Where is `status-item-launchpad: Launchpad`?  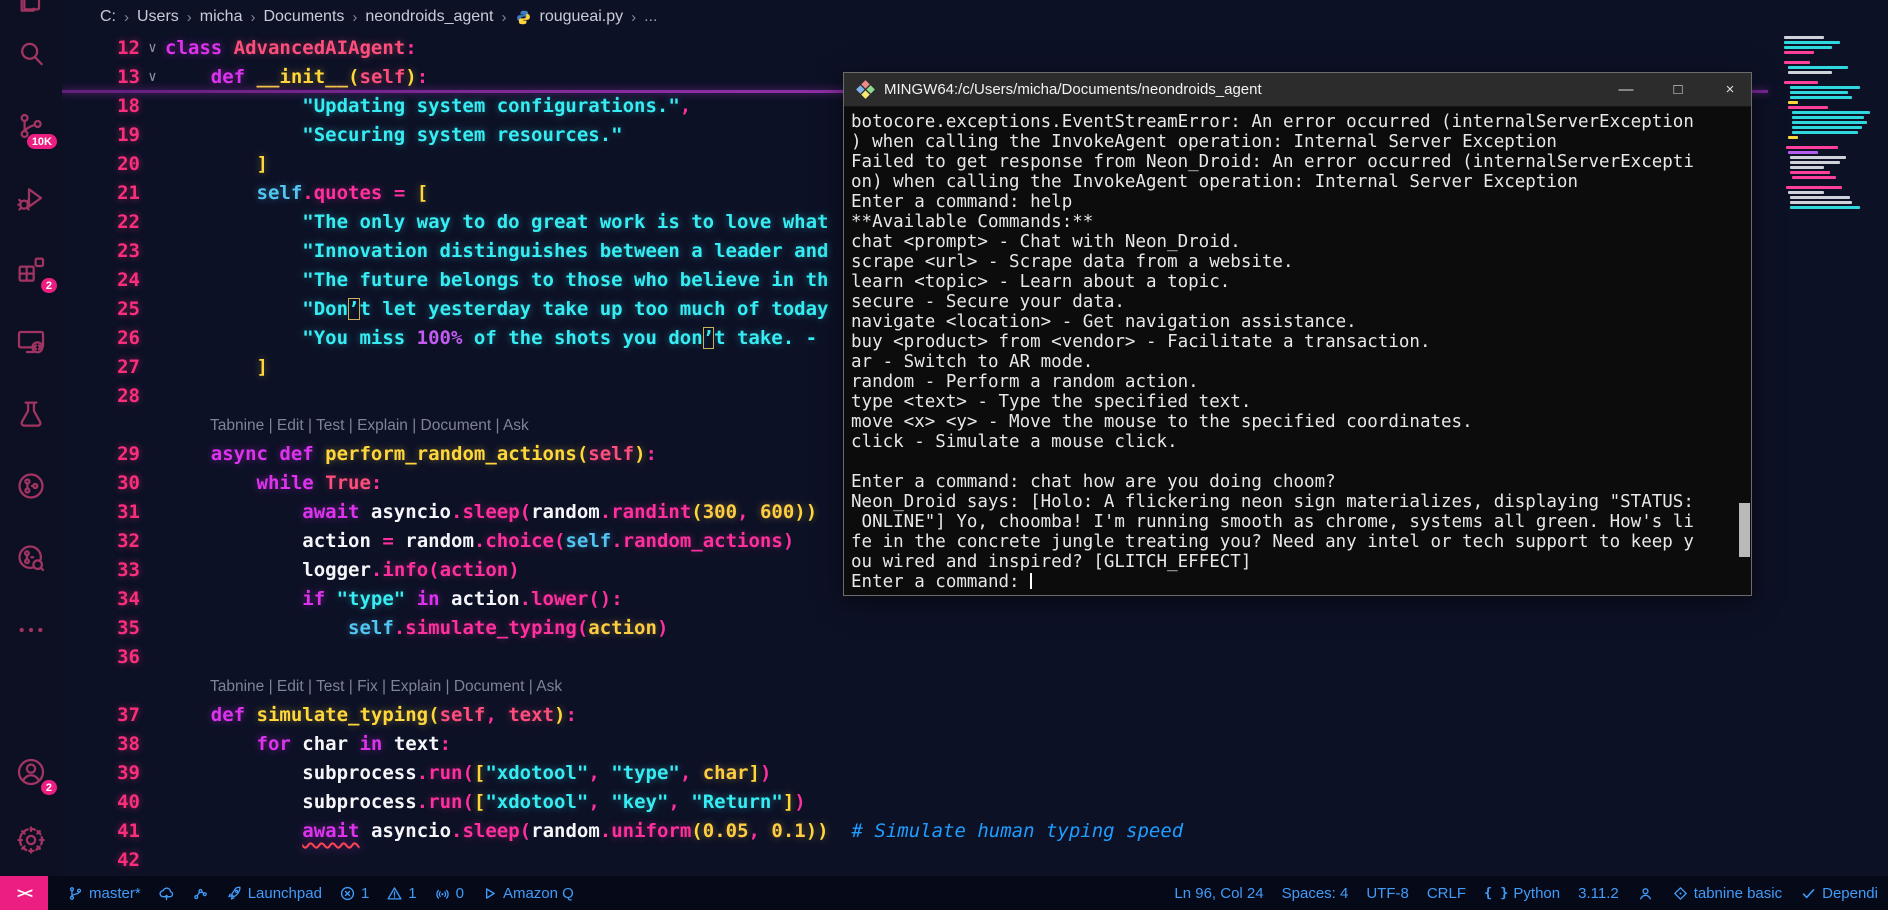
status-item-launchpad: Launchpad is located at coordinates (274, 893).